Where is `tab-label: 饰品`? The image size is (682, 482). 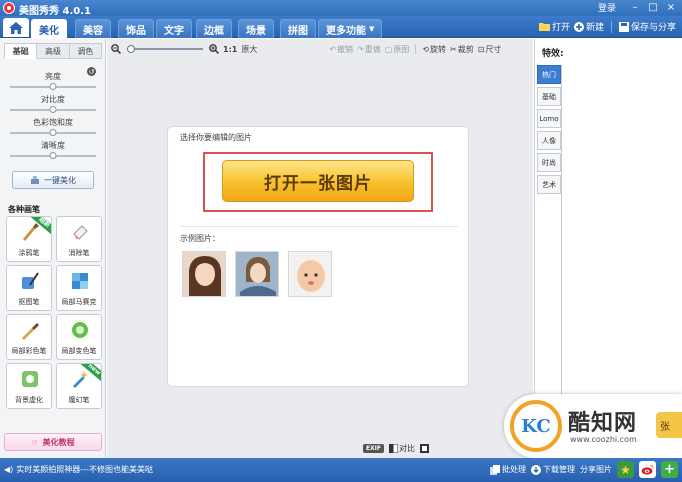
tab-label: 饰品 is located at coordinates (136, 31).